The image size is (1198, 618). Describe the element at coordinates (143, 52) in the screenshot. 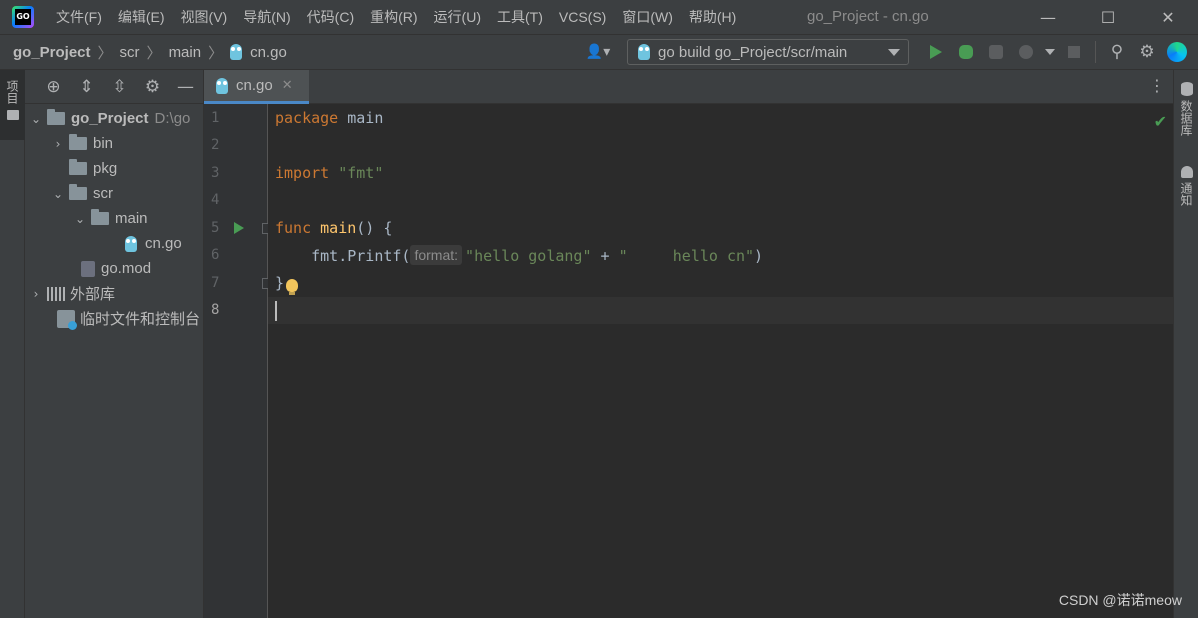

I see `breadcrumb: go_Project 〉 scr 〉 main 〉 cn.go` at that location.